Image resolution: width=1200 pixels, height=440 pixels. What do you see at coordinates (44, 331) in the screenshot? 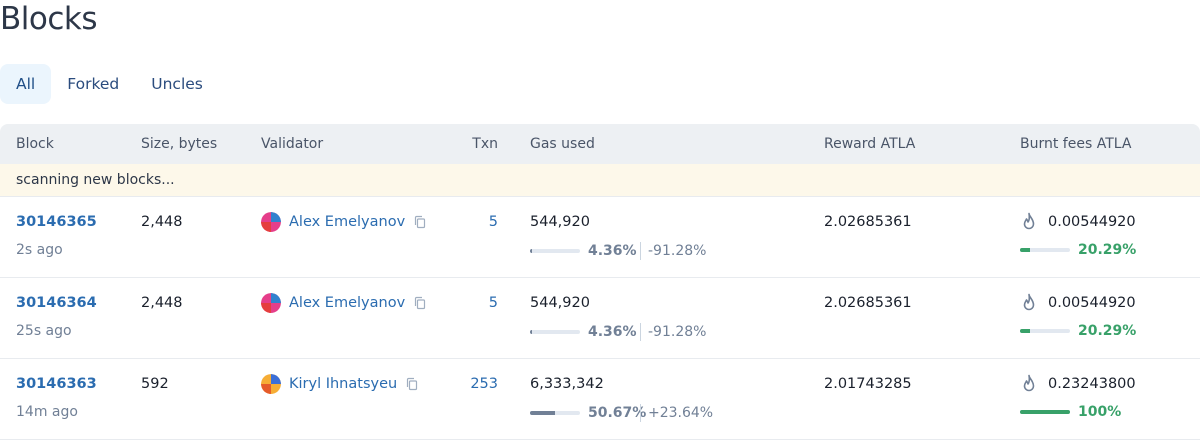
I see `block-age: 25s ago` at bounding box center [44, 331].